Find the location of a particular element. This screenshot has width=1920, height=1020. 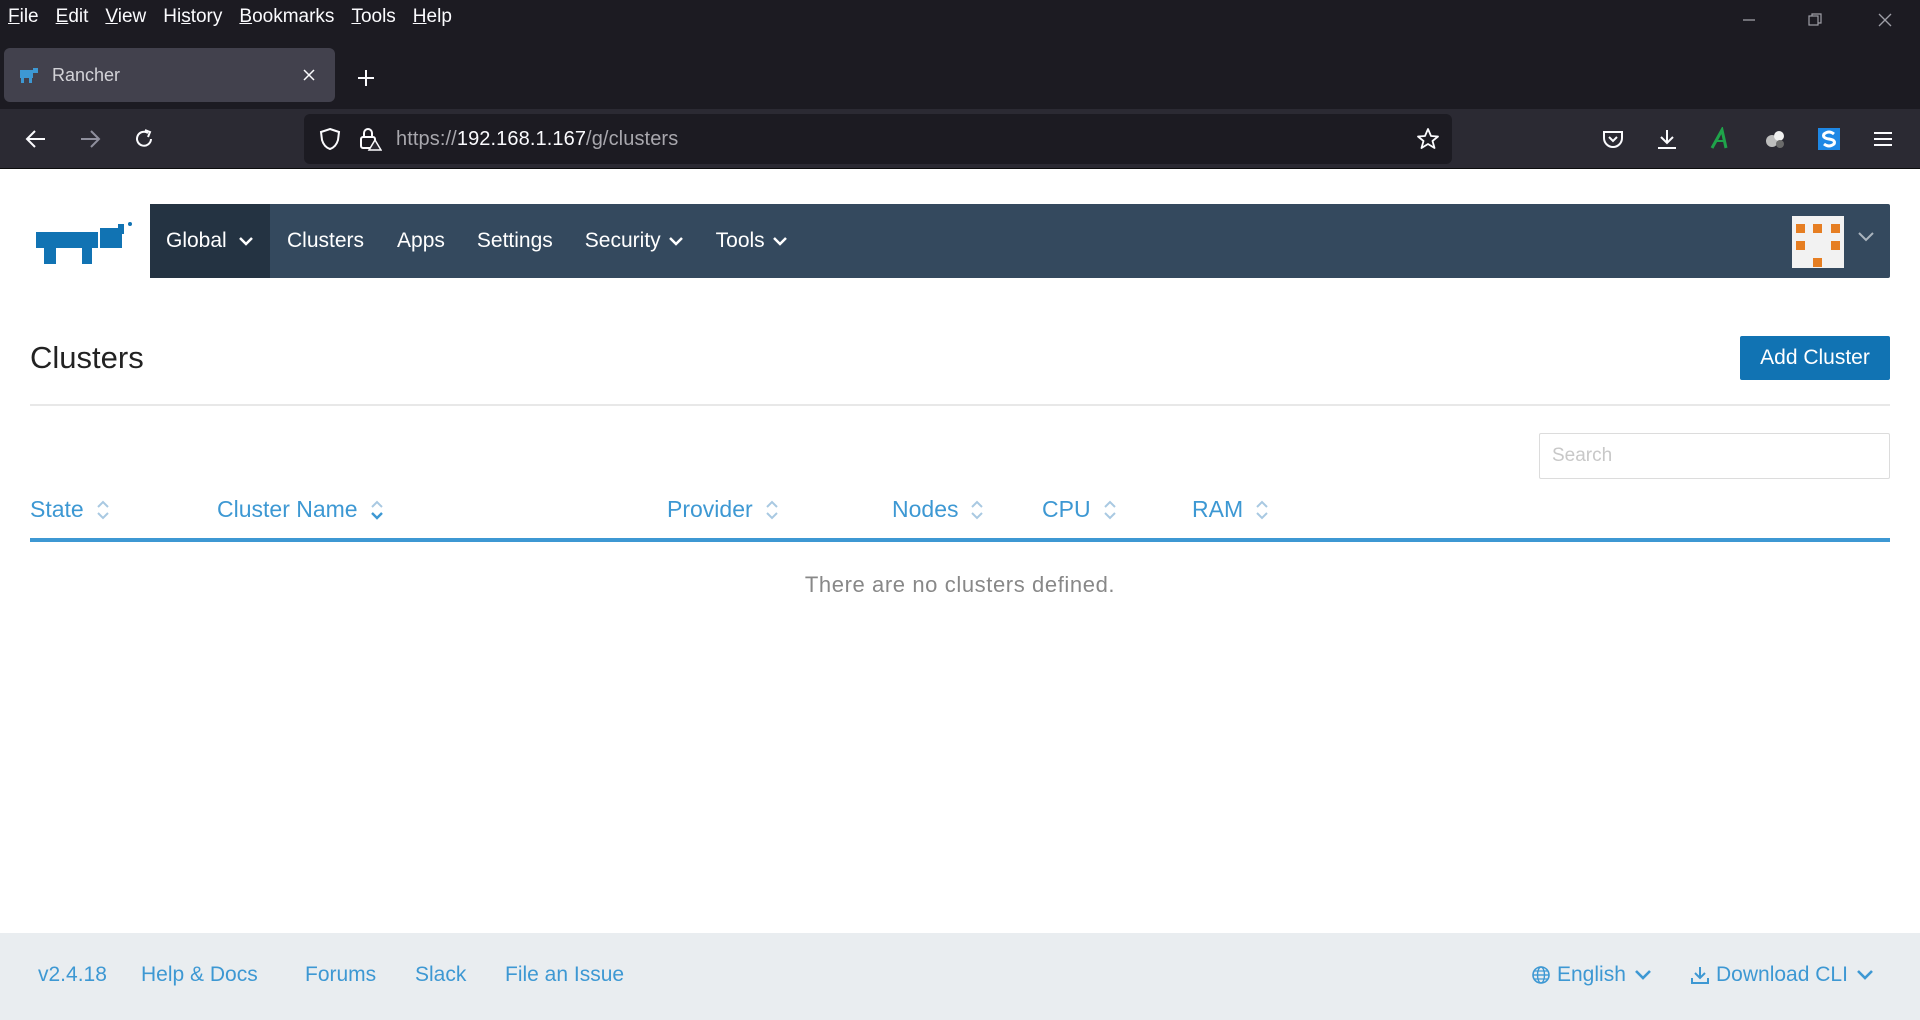

reload-icon is located at coordinates (144, 138).